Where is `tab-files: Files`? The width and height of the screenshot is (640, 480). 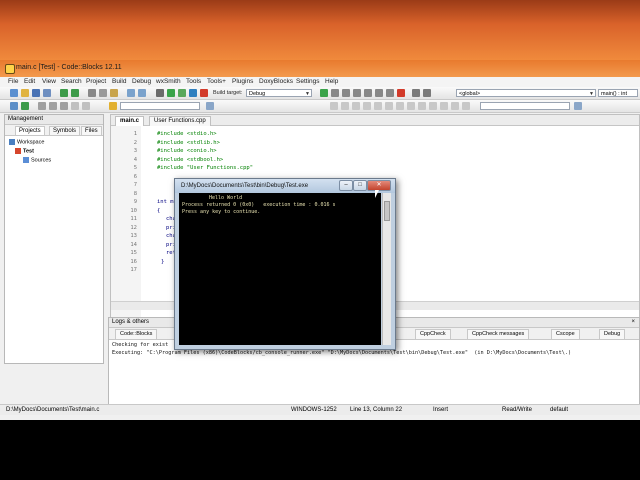 tab-files: Files is located at coordinates (91, 130).